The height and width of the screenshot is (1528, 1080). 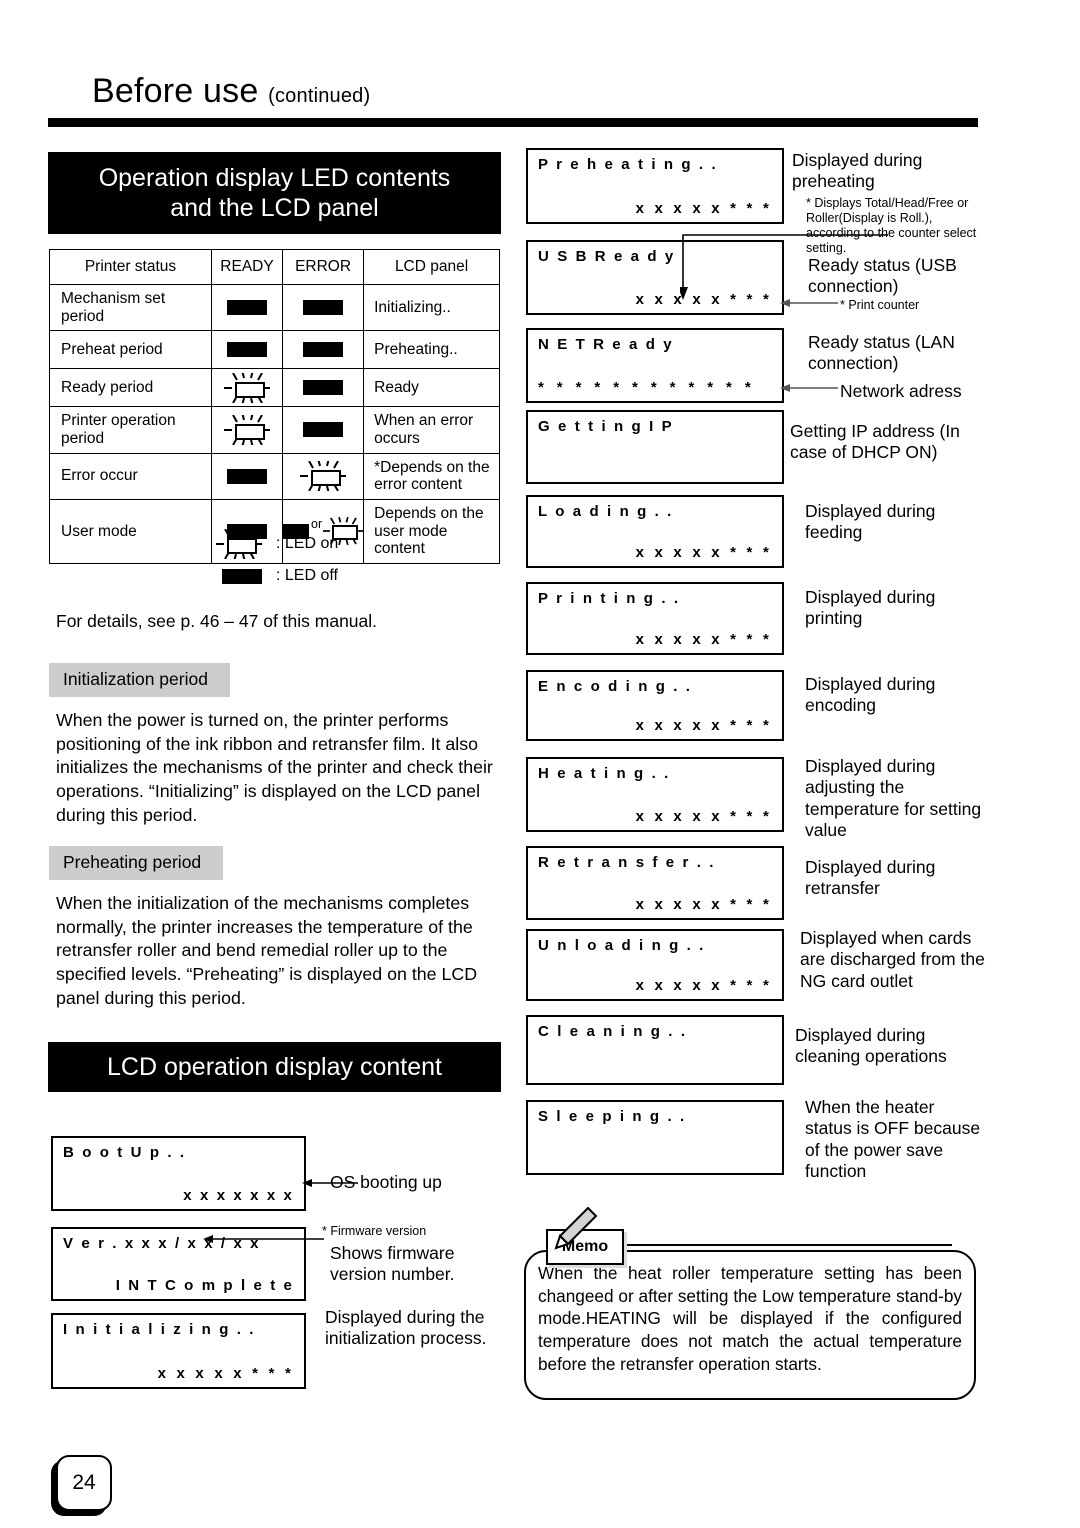 I want to click on section-heading-line2: and the LCD panel, so click(x=274, y=208).